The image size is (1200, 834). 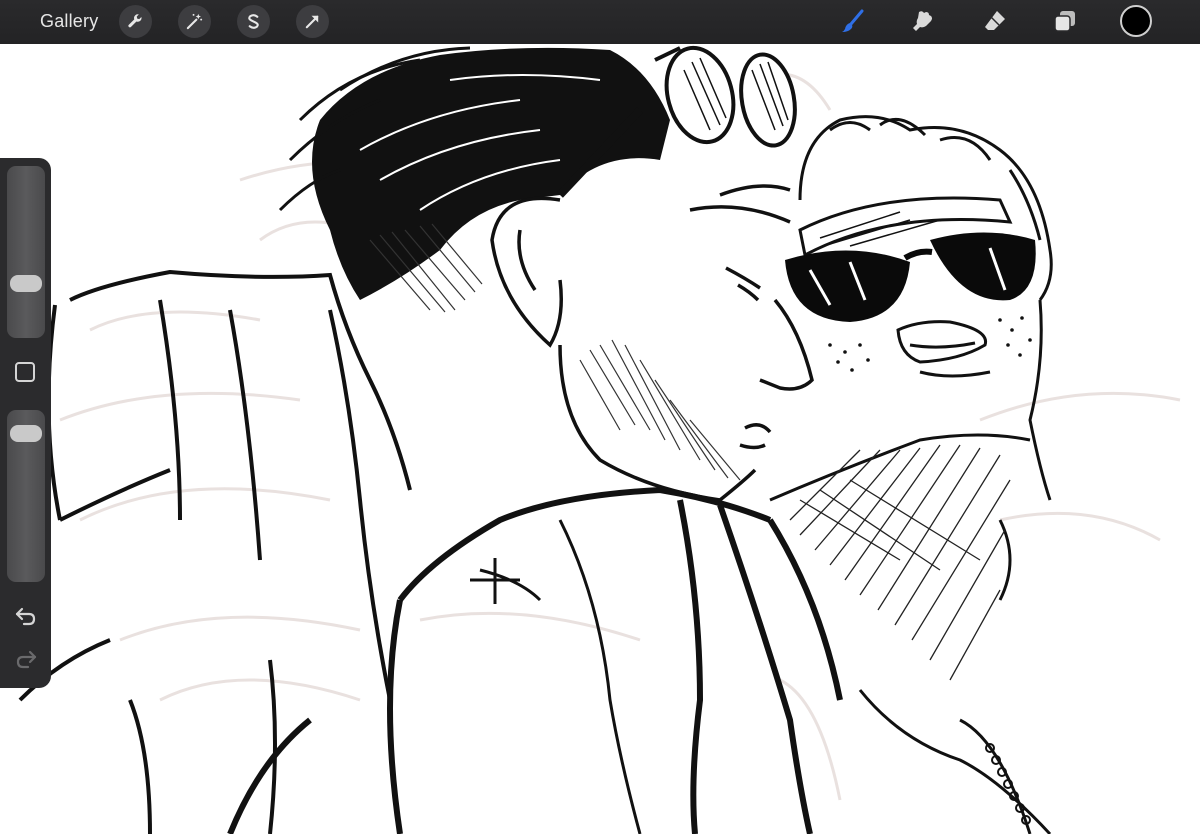 I want to click on gallery-button: Gallery, so click(x=69, y=21).